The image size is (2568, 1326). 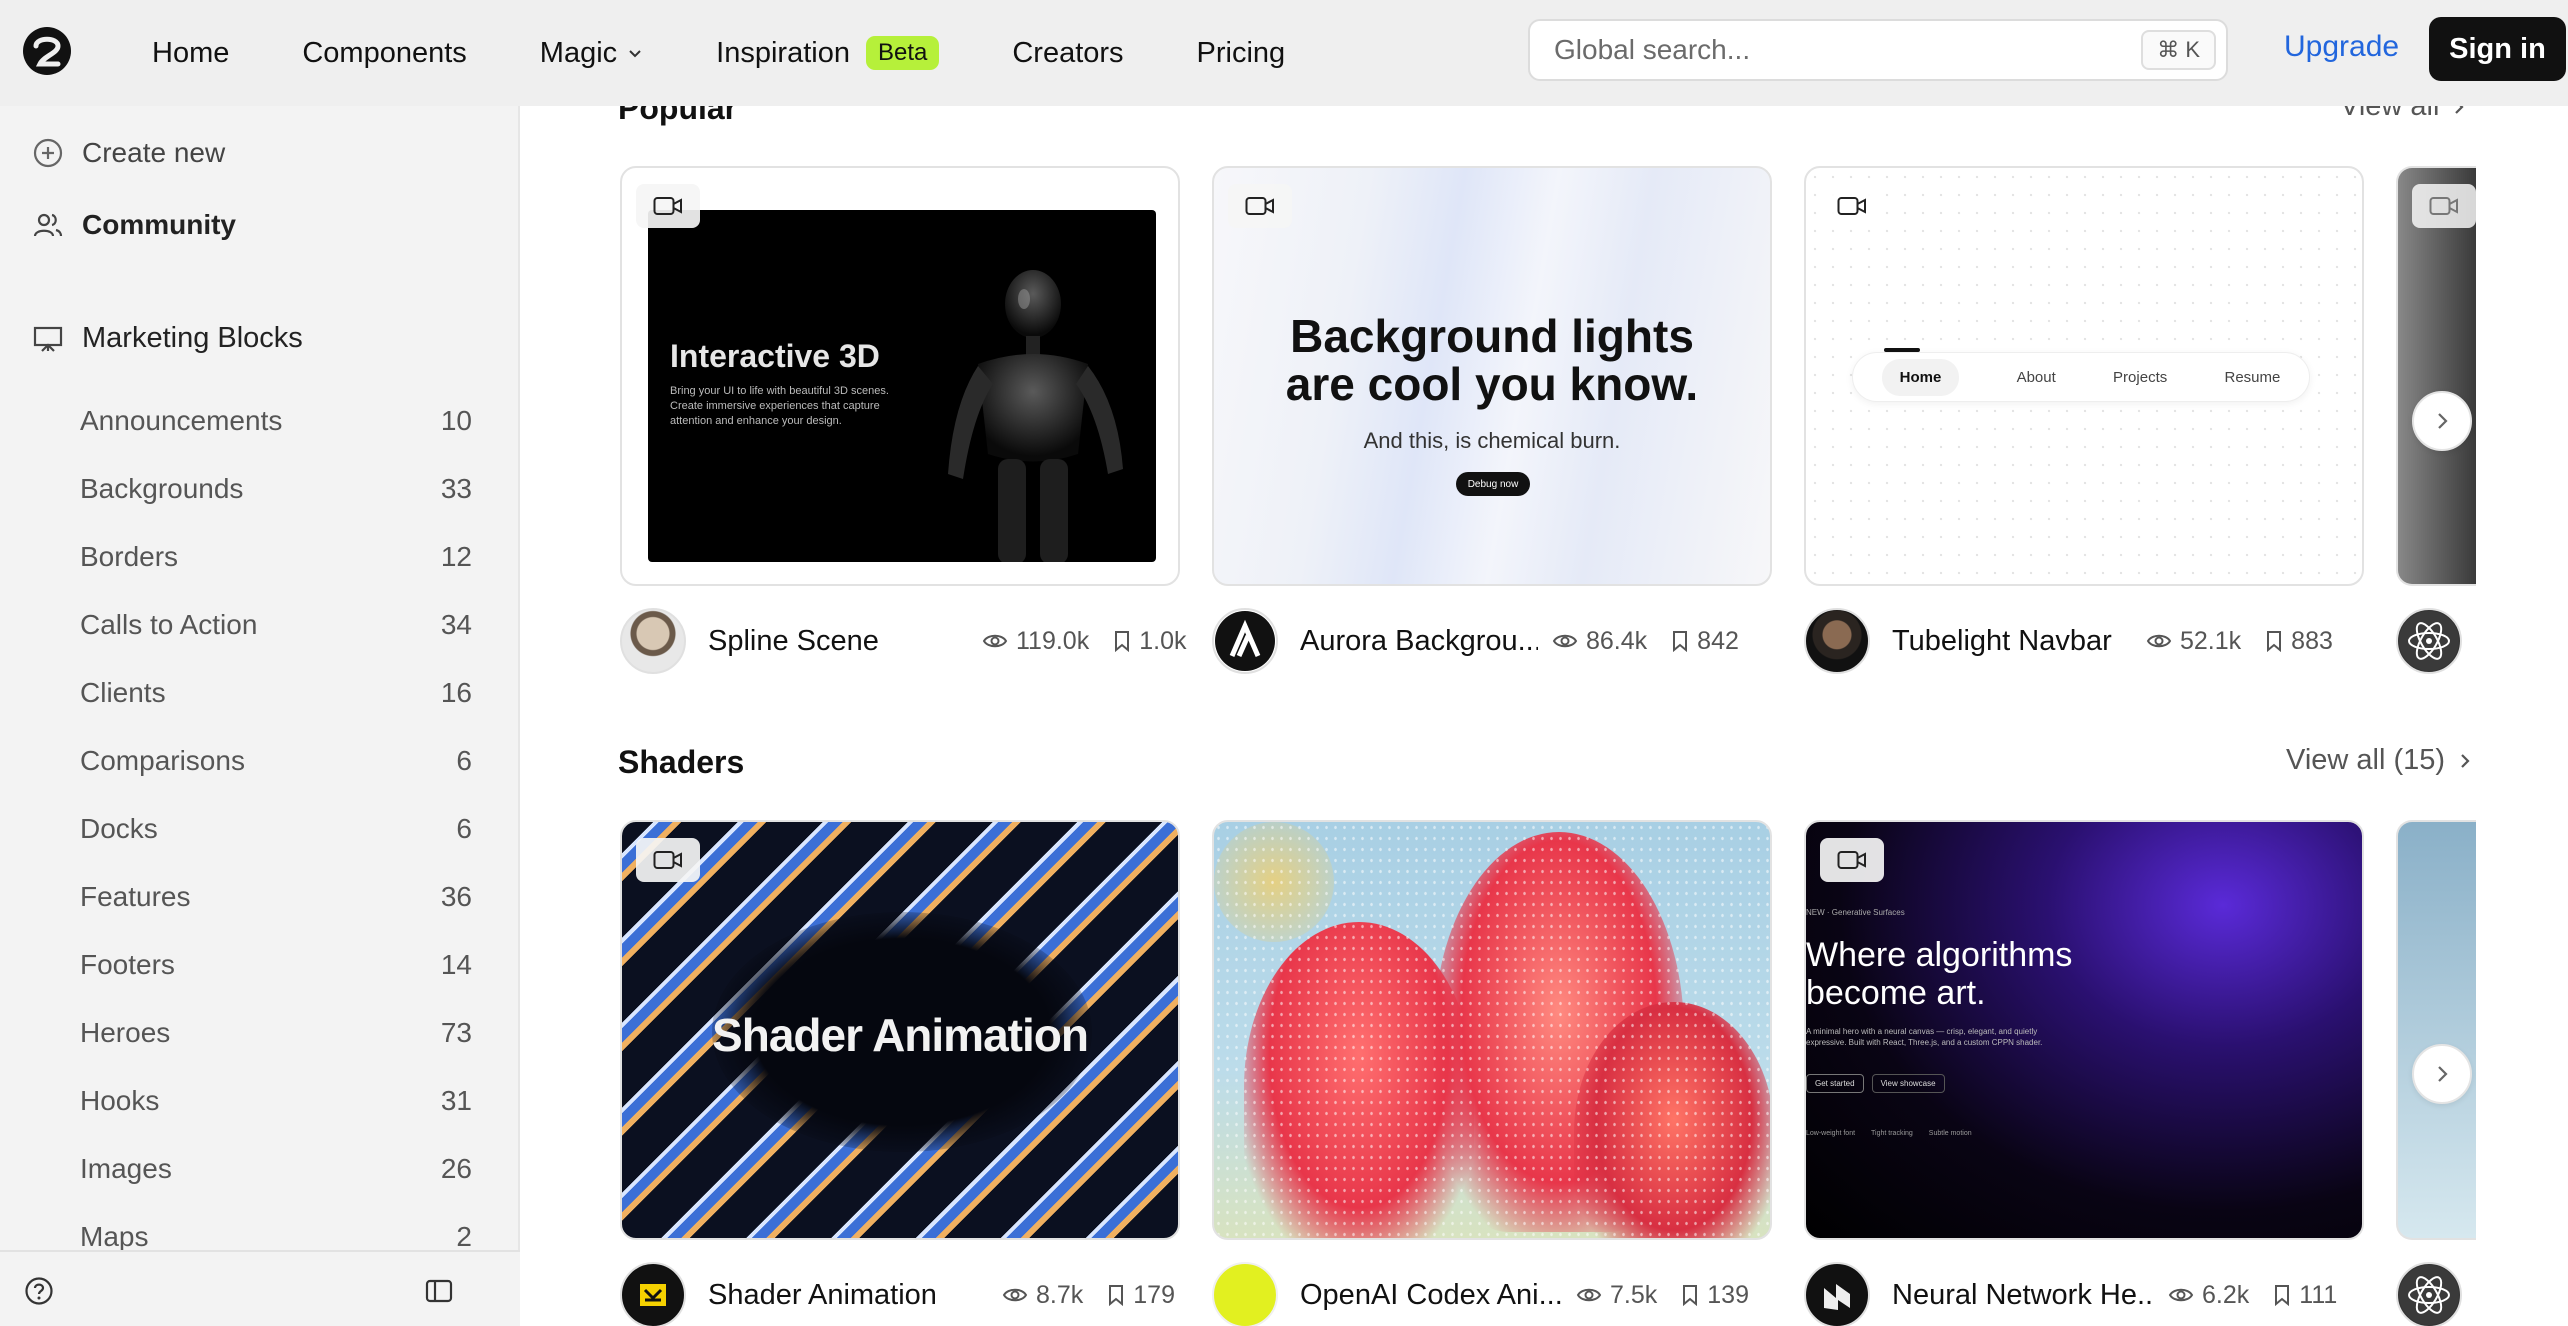 I want to click on section-title-shaders: Shaders, so click(x=681, y=762).